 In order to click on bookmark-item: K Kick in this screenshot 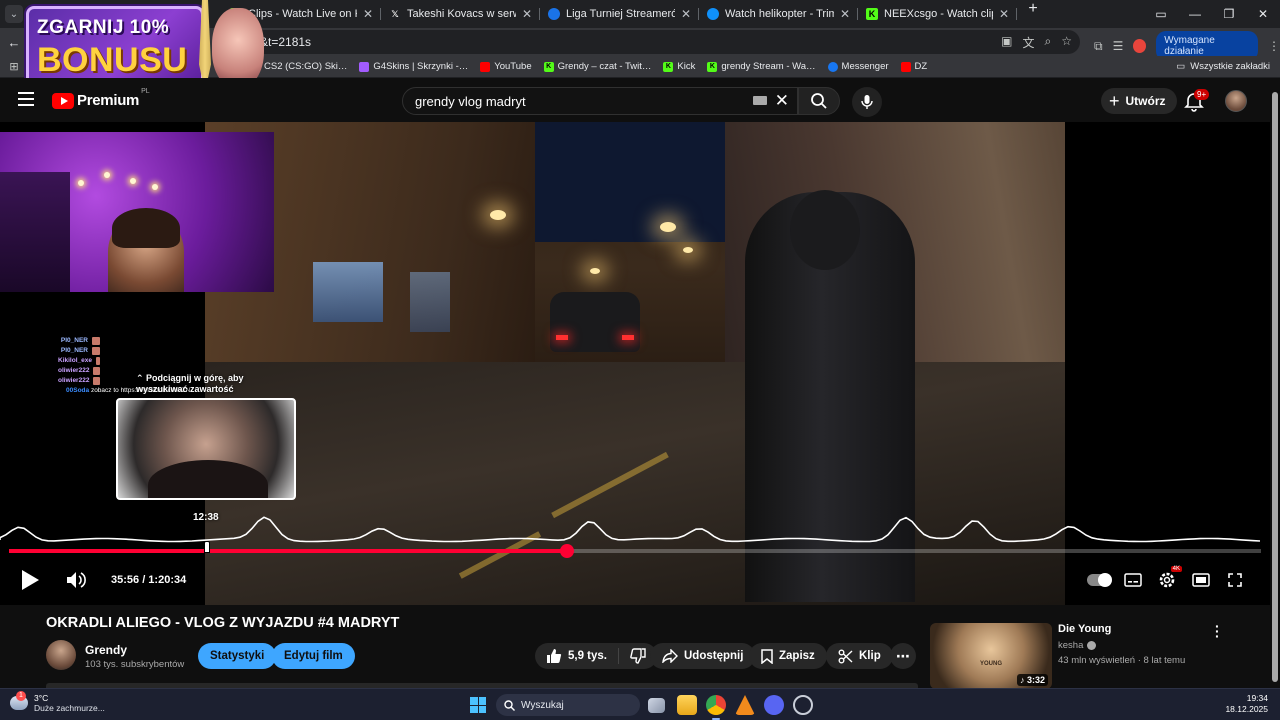, I will do `click(679, 66)`.